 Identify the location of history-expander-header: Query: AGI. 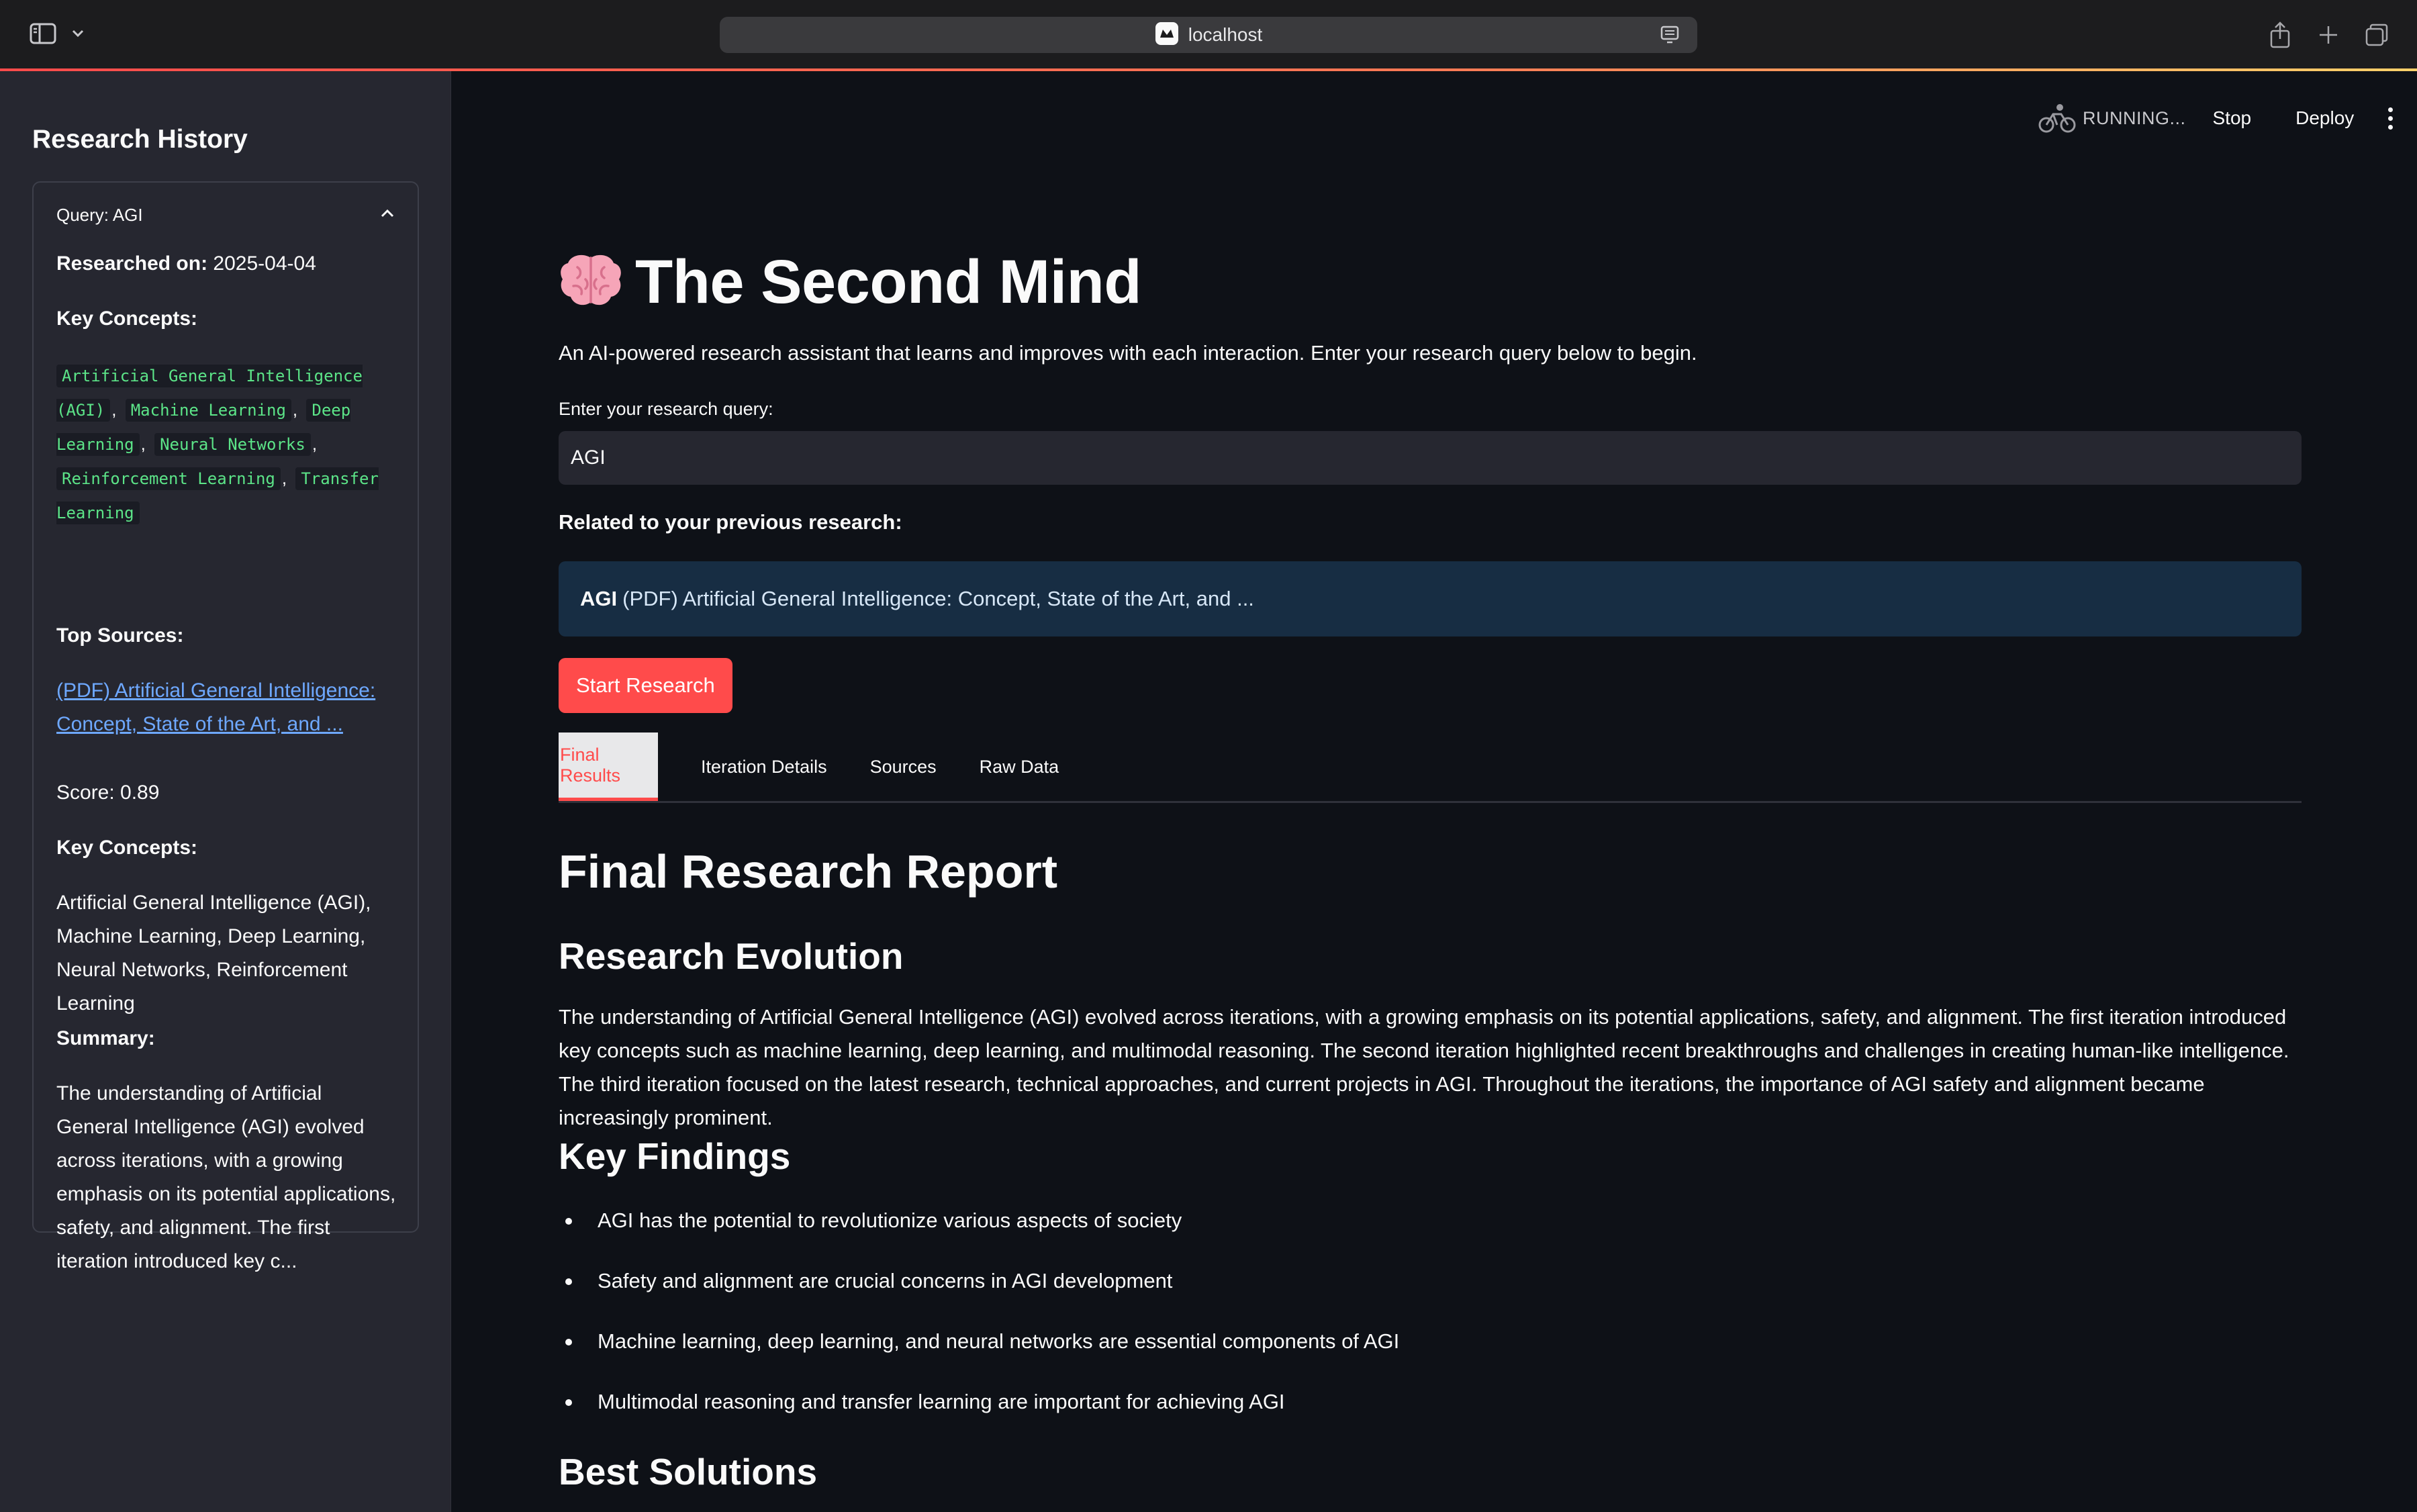
(226, 215).